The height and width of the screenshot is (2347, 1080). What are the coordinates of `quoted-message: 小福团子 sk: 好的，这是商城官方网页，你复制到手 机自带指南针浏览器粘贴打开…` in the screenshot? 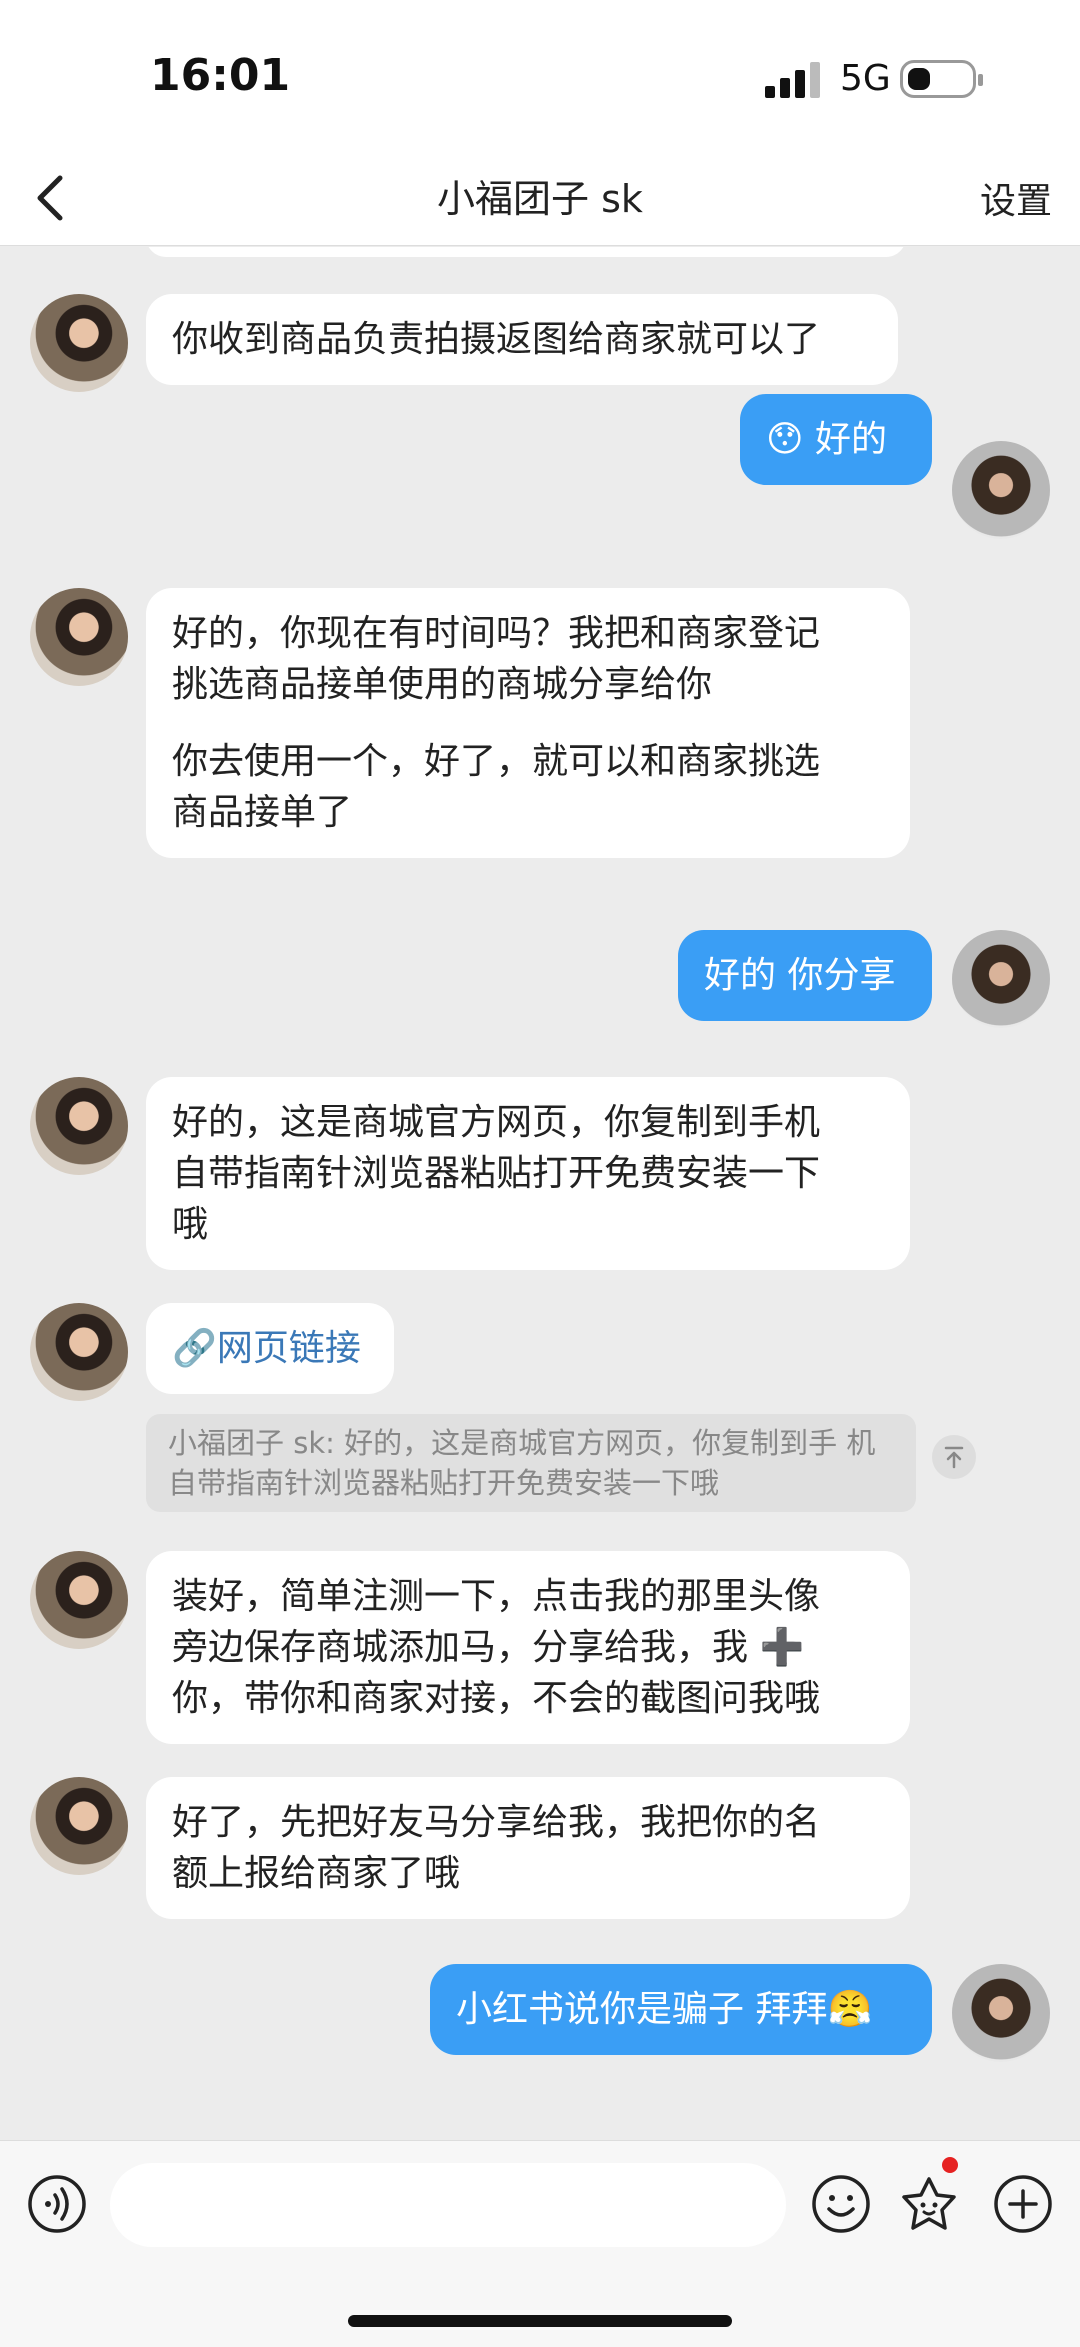 It's located at (531, 1463).